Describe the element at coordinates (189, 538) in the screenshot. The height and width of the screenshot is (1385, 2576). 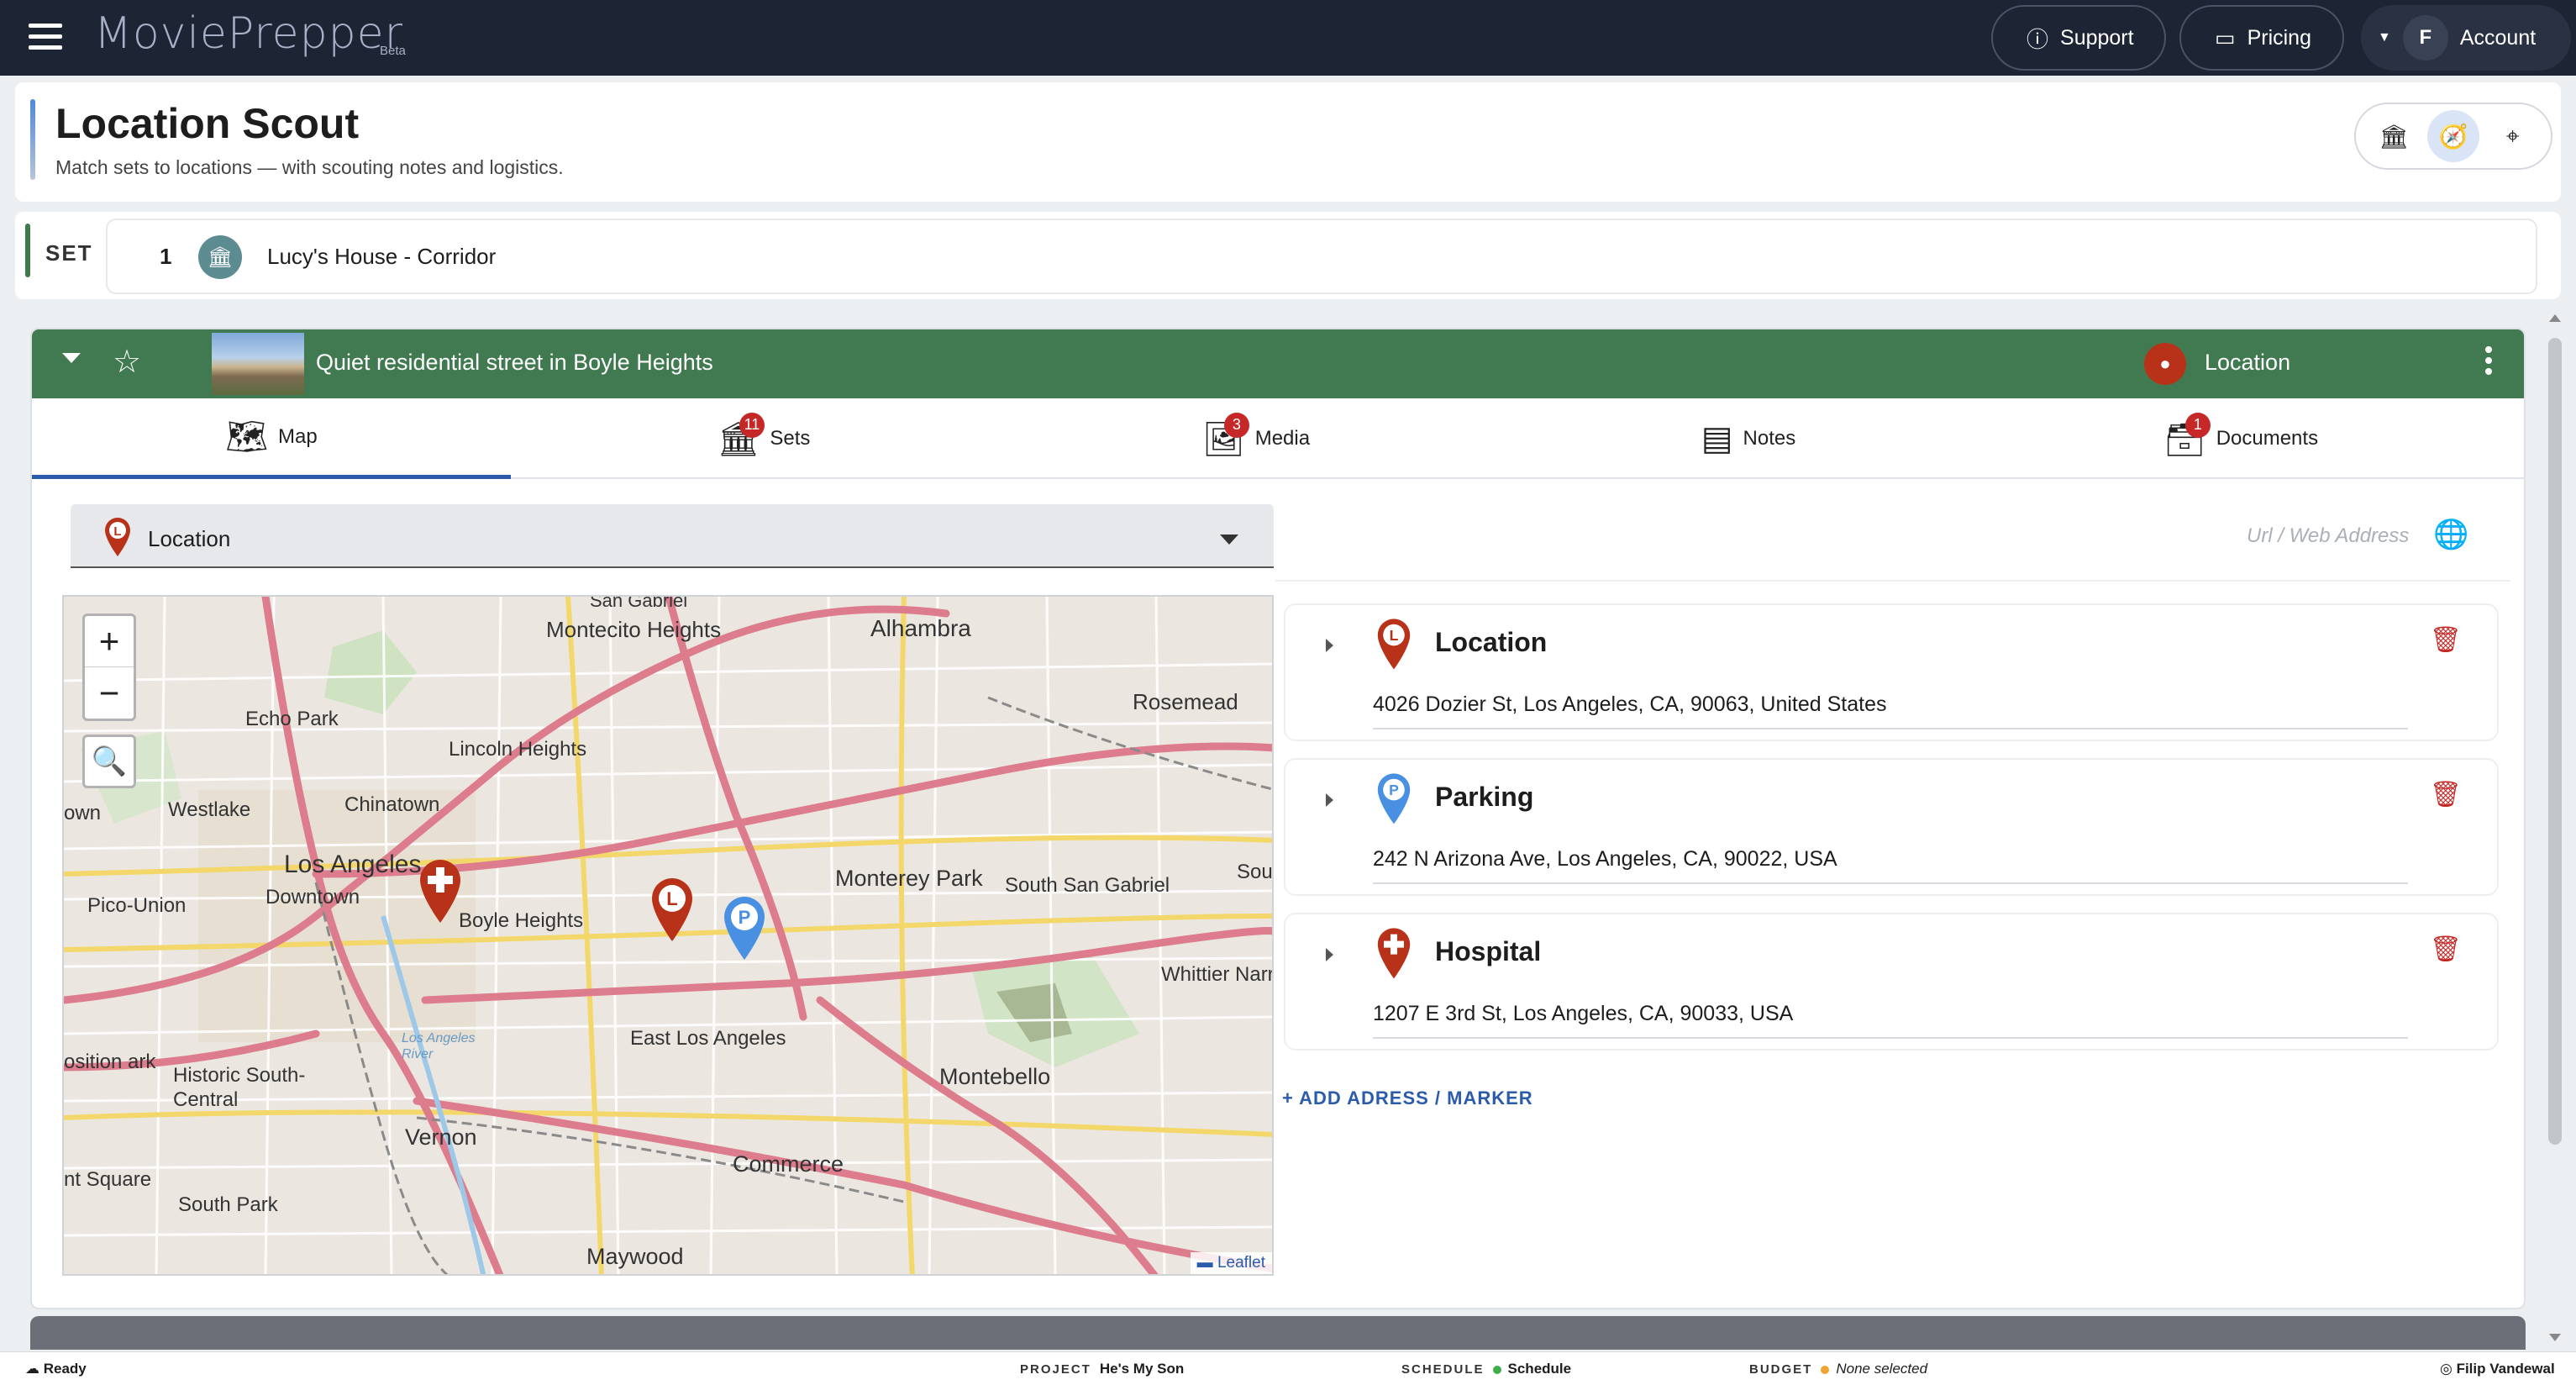
I see `location-select-value: Location` at that location.